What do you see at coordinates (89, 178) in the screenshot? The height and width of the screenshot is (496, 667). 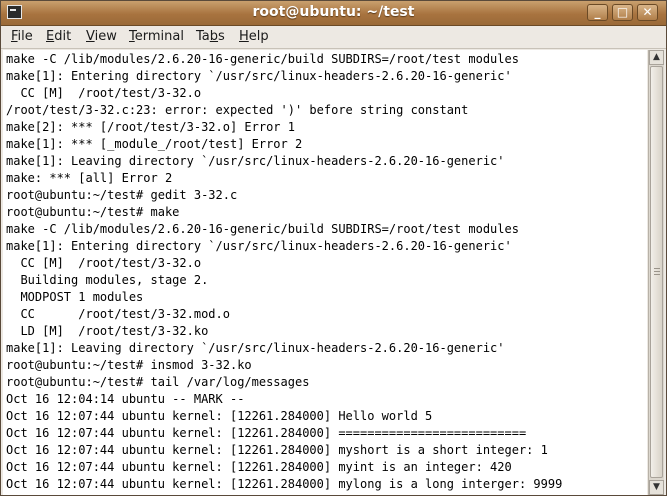 I see `terminal-line: make: *** [all] Error 2` at bounding box center [89, 178].